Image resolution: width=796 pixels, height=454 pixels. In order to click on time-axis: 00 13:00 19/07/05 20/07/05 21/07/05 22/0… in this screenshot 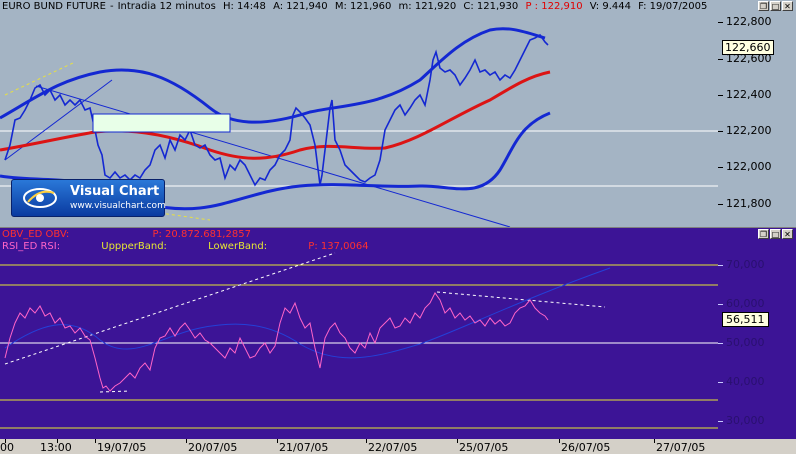, I will do `click(398, 446)`.